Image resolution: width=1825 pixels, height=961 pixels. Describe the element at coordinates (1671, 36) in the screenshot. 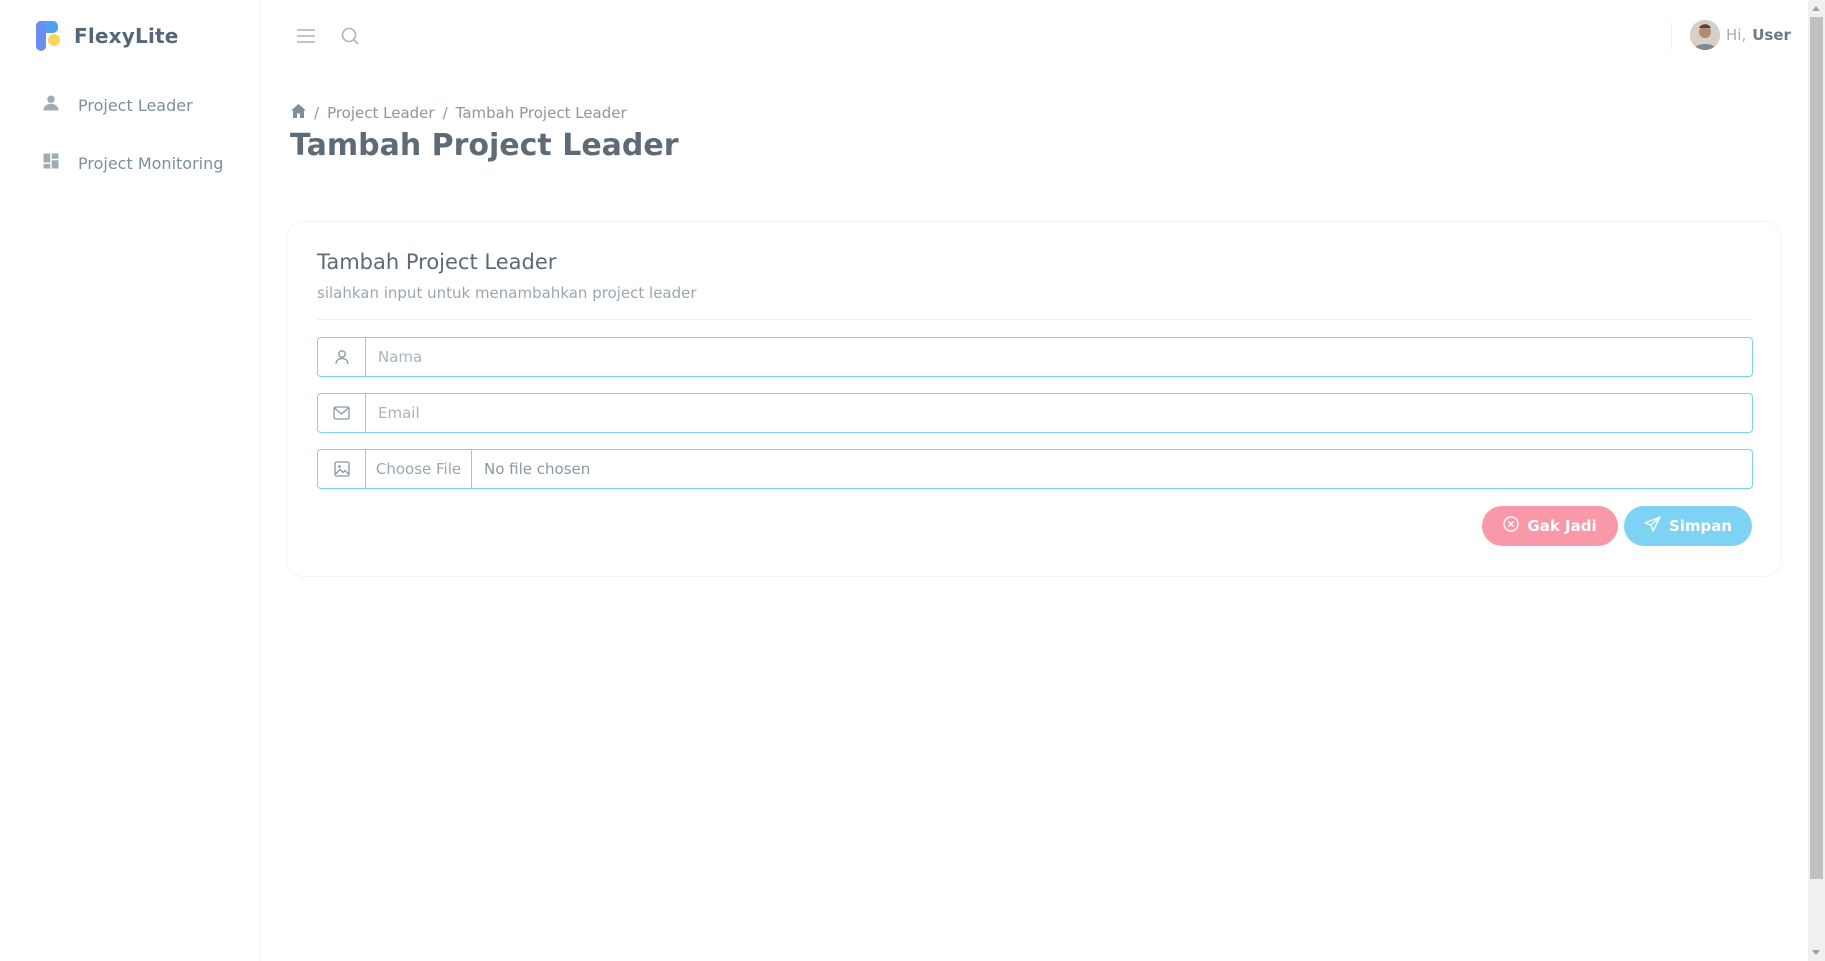

I see `topbar-divider` at that location.